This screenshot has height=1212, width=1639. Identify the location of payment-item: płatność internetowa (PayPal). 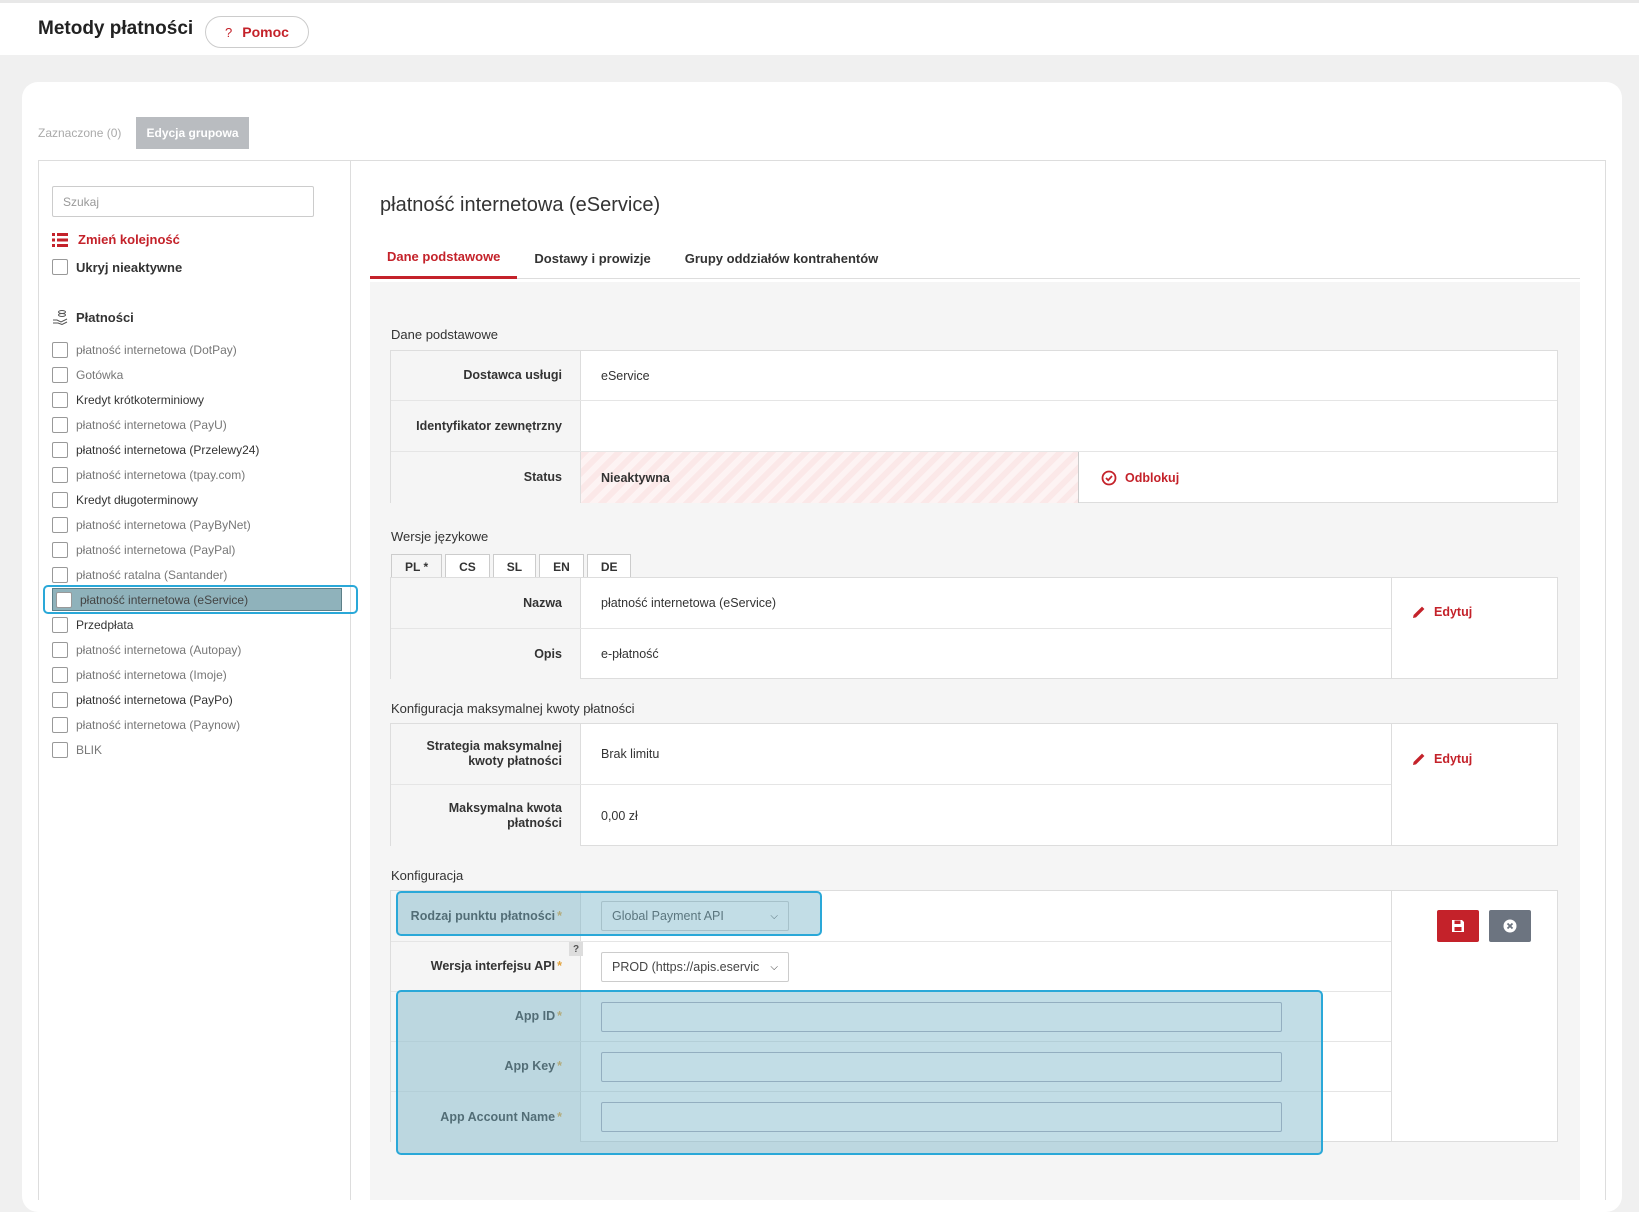
(197, 549).